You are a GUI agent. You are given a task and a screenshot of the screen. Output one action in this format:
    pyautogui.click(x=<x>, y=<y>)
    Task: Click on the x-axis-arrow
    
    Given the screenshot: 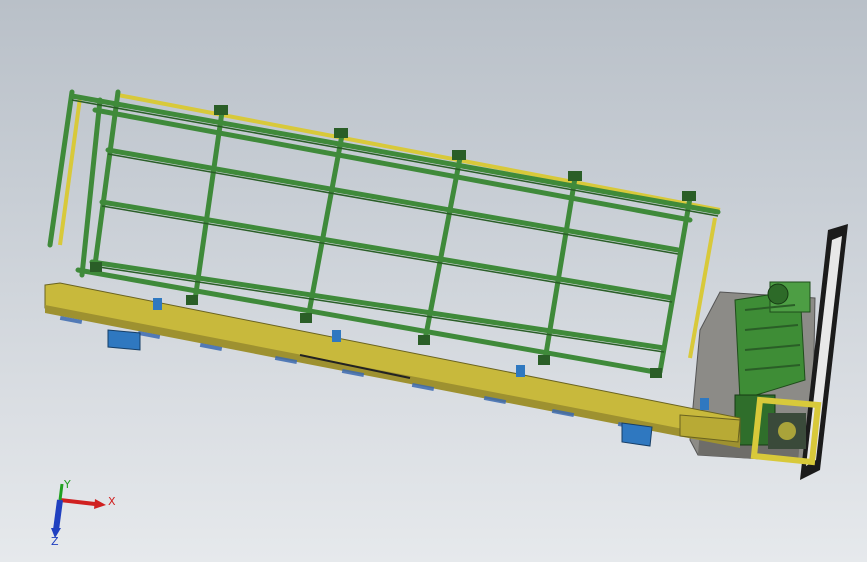 What is the action you would take?
    pyautogui.click(x=77, y=502)
    